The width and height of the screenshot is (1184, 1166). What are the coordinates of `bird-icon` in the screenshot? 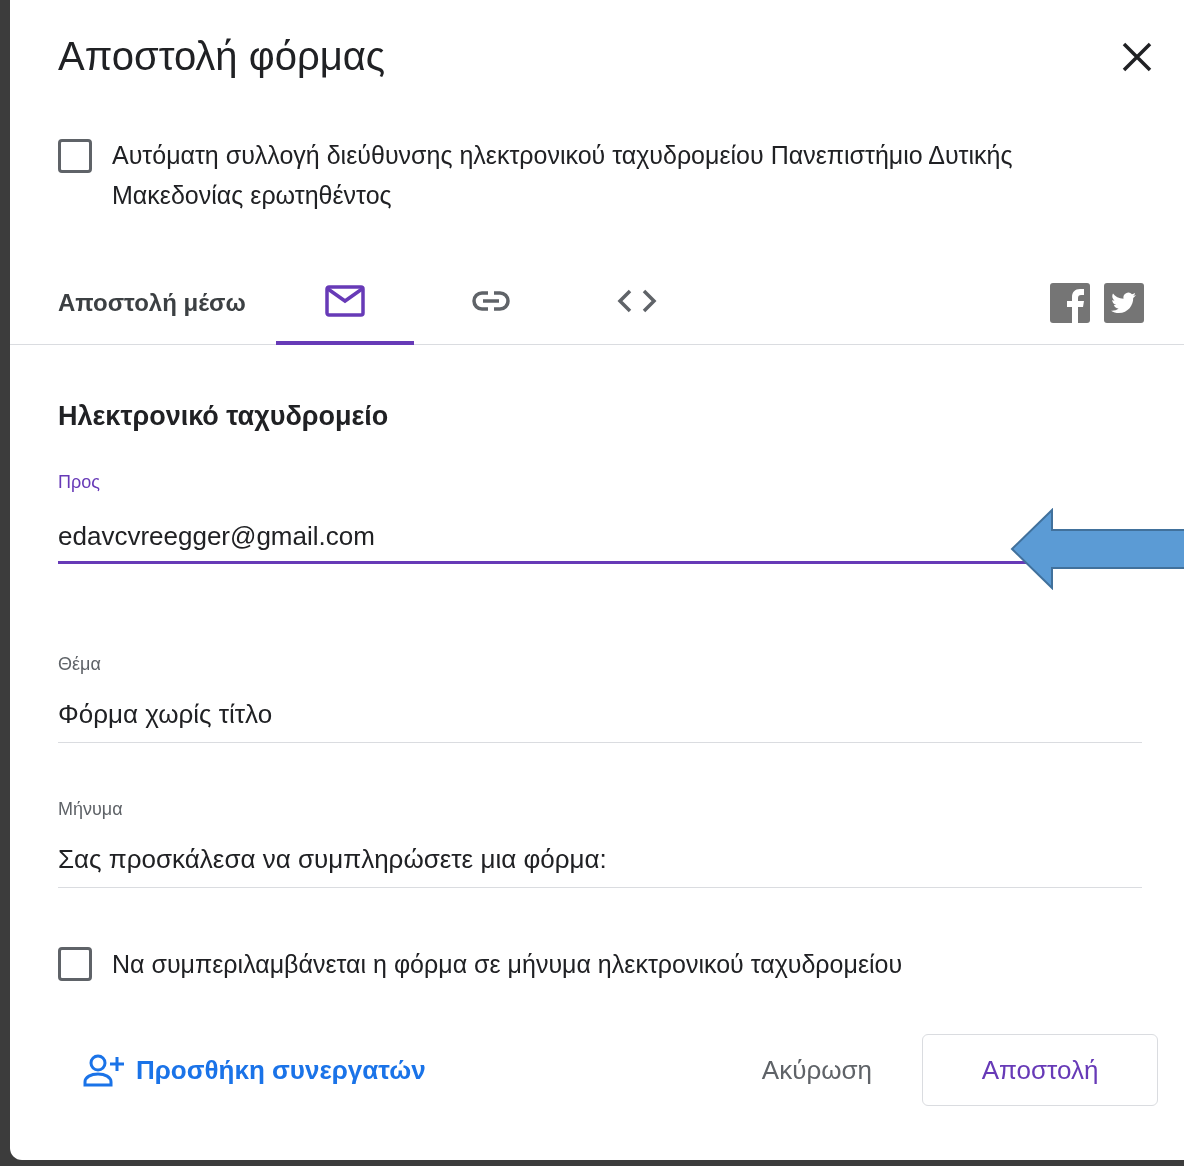 It's located at (1124, 302).